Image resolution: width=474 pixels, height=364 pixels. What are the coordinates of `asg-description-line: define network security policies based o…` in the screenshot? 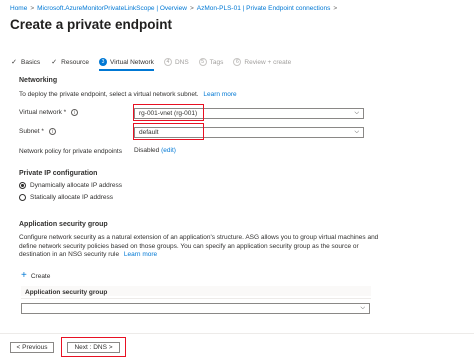 It's located at (189, 246).